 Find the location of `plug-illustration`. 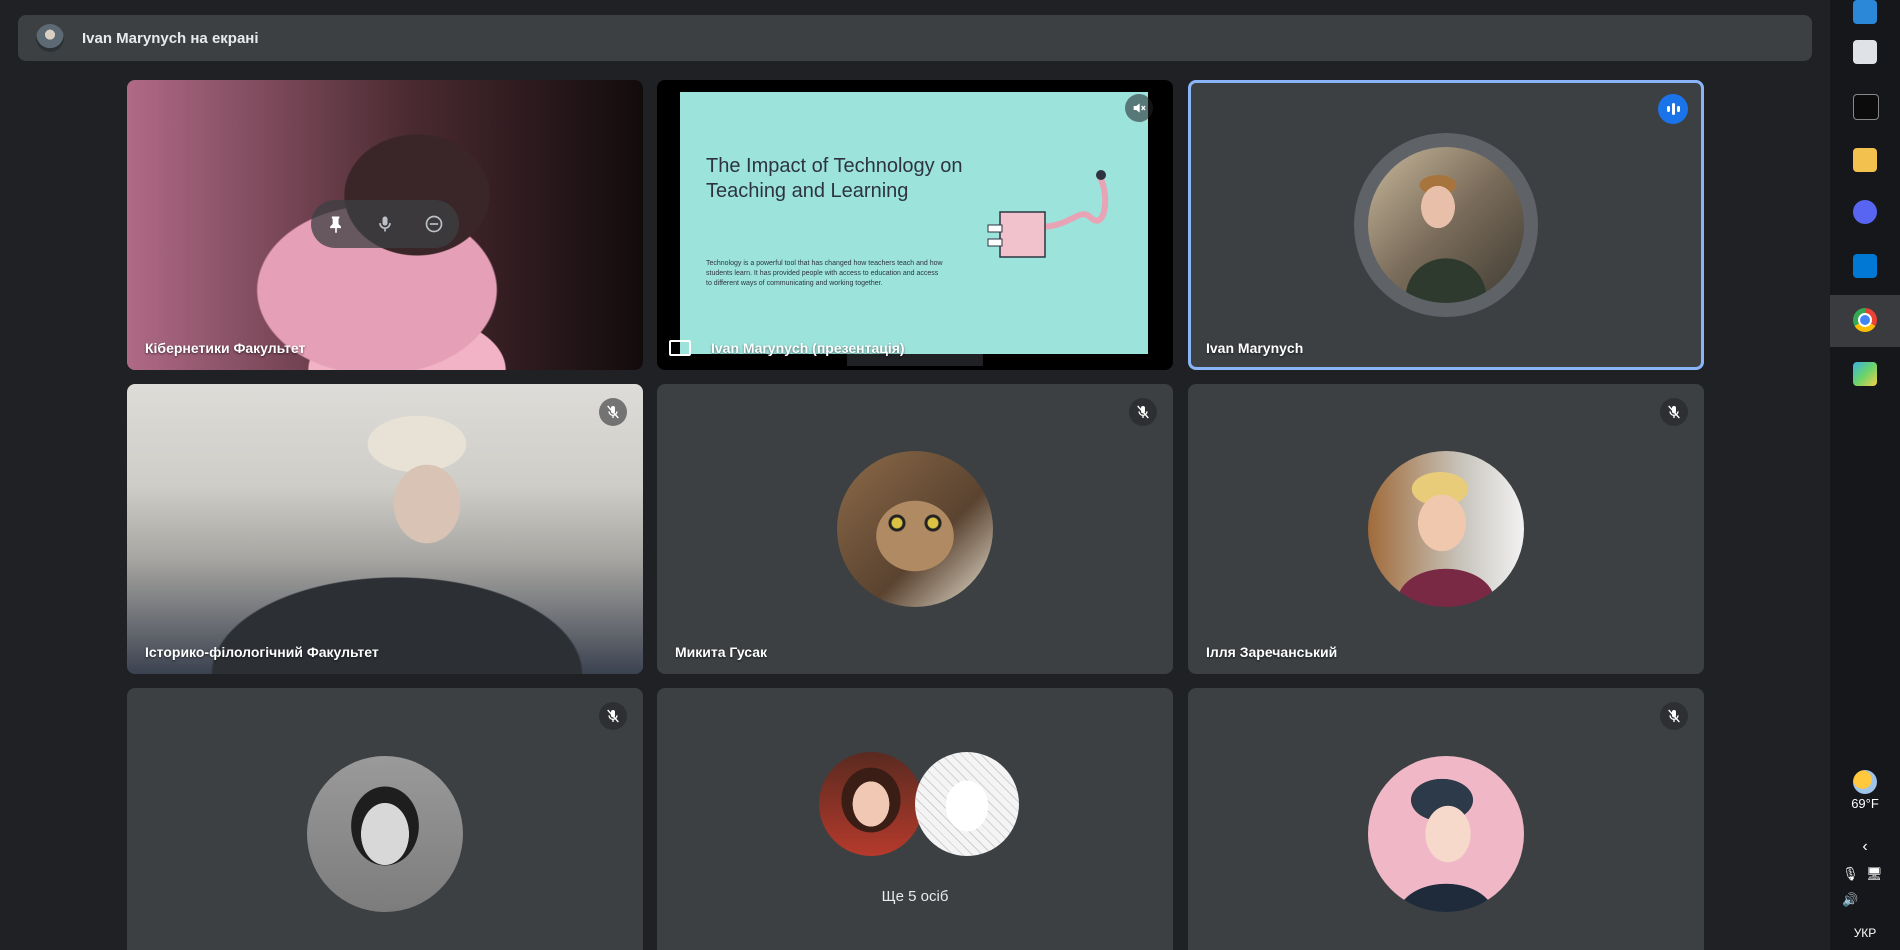

plug-illustration is located at coordinates (1048, 214).